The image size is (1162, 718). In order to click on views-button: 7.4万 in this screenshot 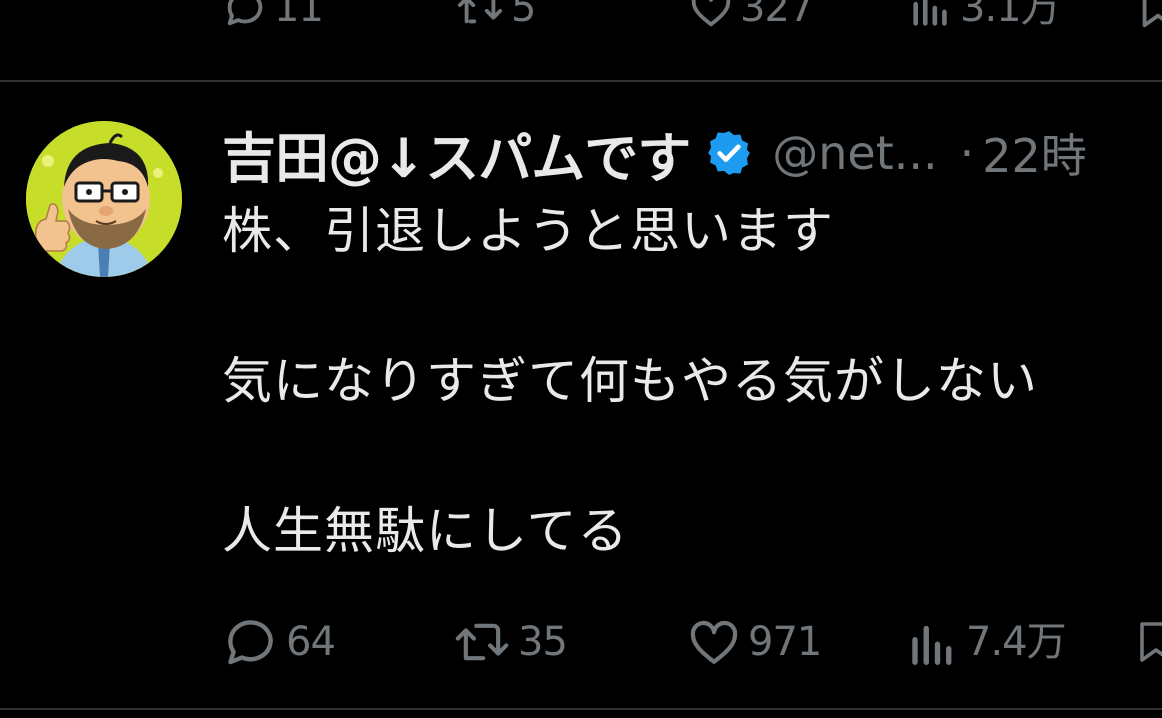, I will do `click(986, 642)`.